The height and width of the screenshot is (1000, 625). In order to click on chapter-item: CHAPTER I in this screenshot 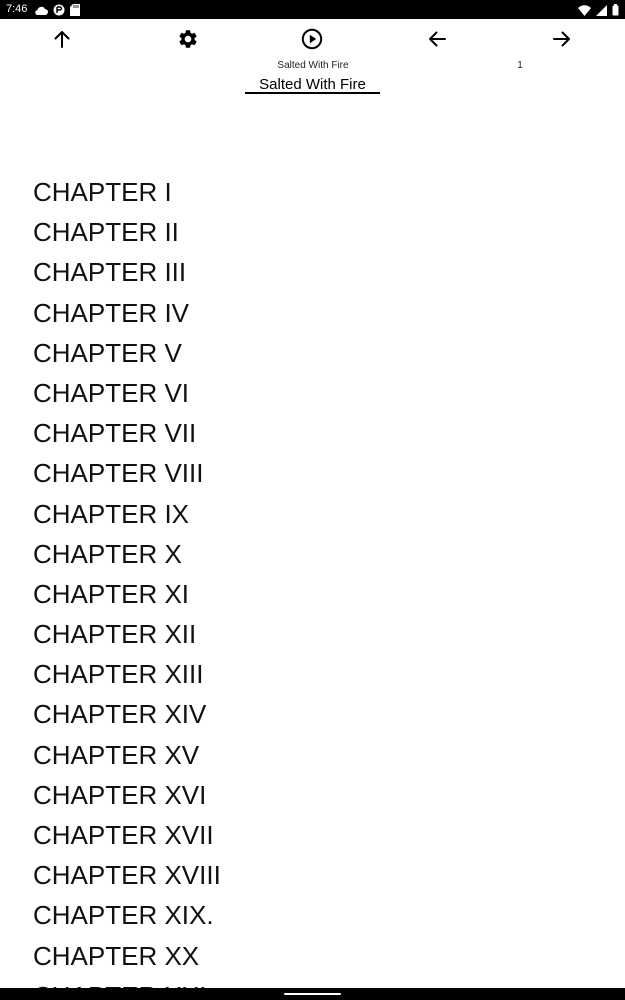, I will do `click(313, 192)`.